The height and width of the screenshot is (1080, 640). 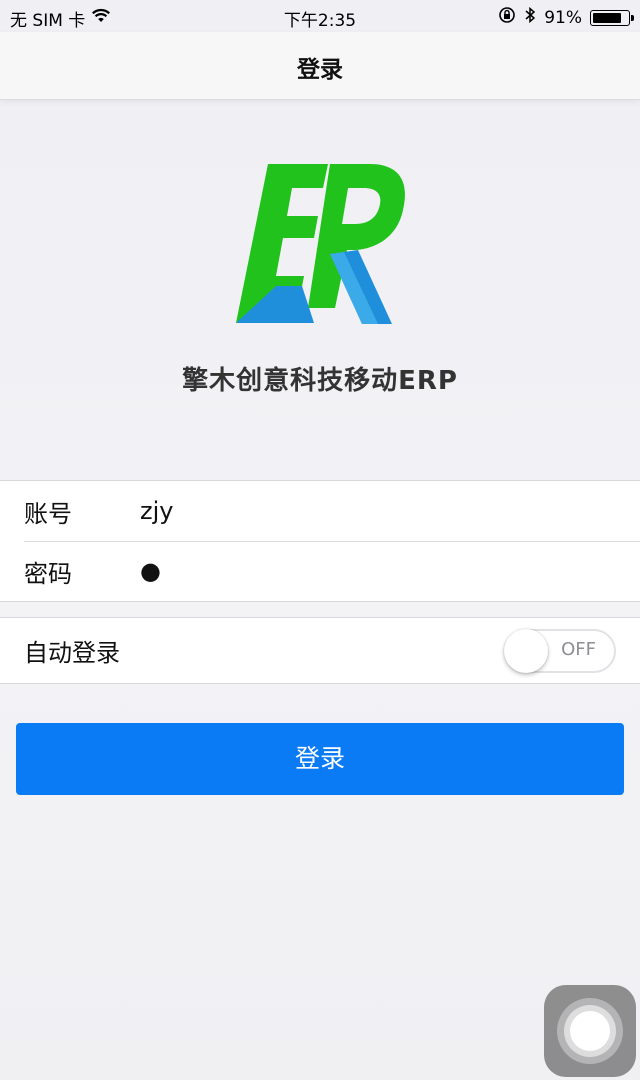 What do you see at coordinates (150, 571) in the screenshot?
I see `password-input: ●` at bounding box center [150, 571].